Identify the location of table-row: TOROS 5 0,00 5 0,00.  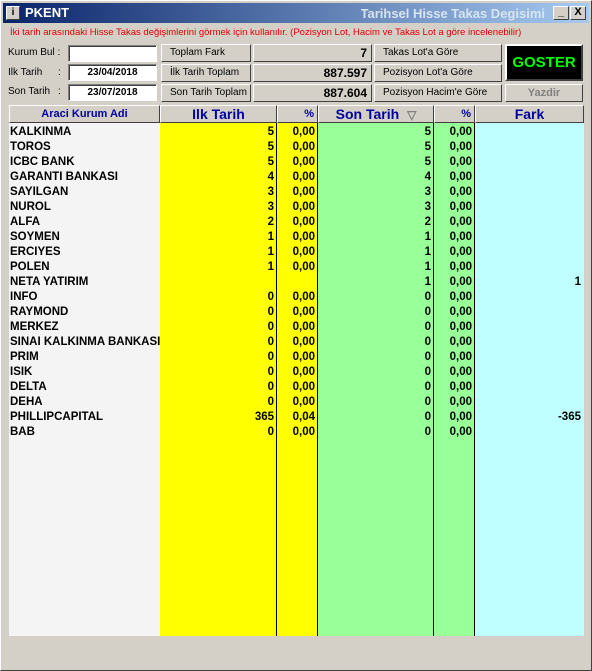
(296, 147).